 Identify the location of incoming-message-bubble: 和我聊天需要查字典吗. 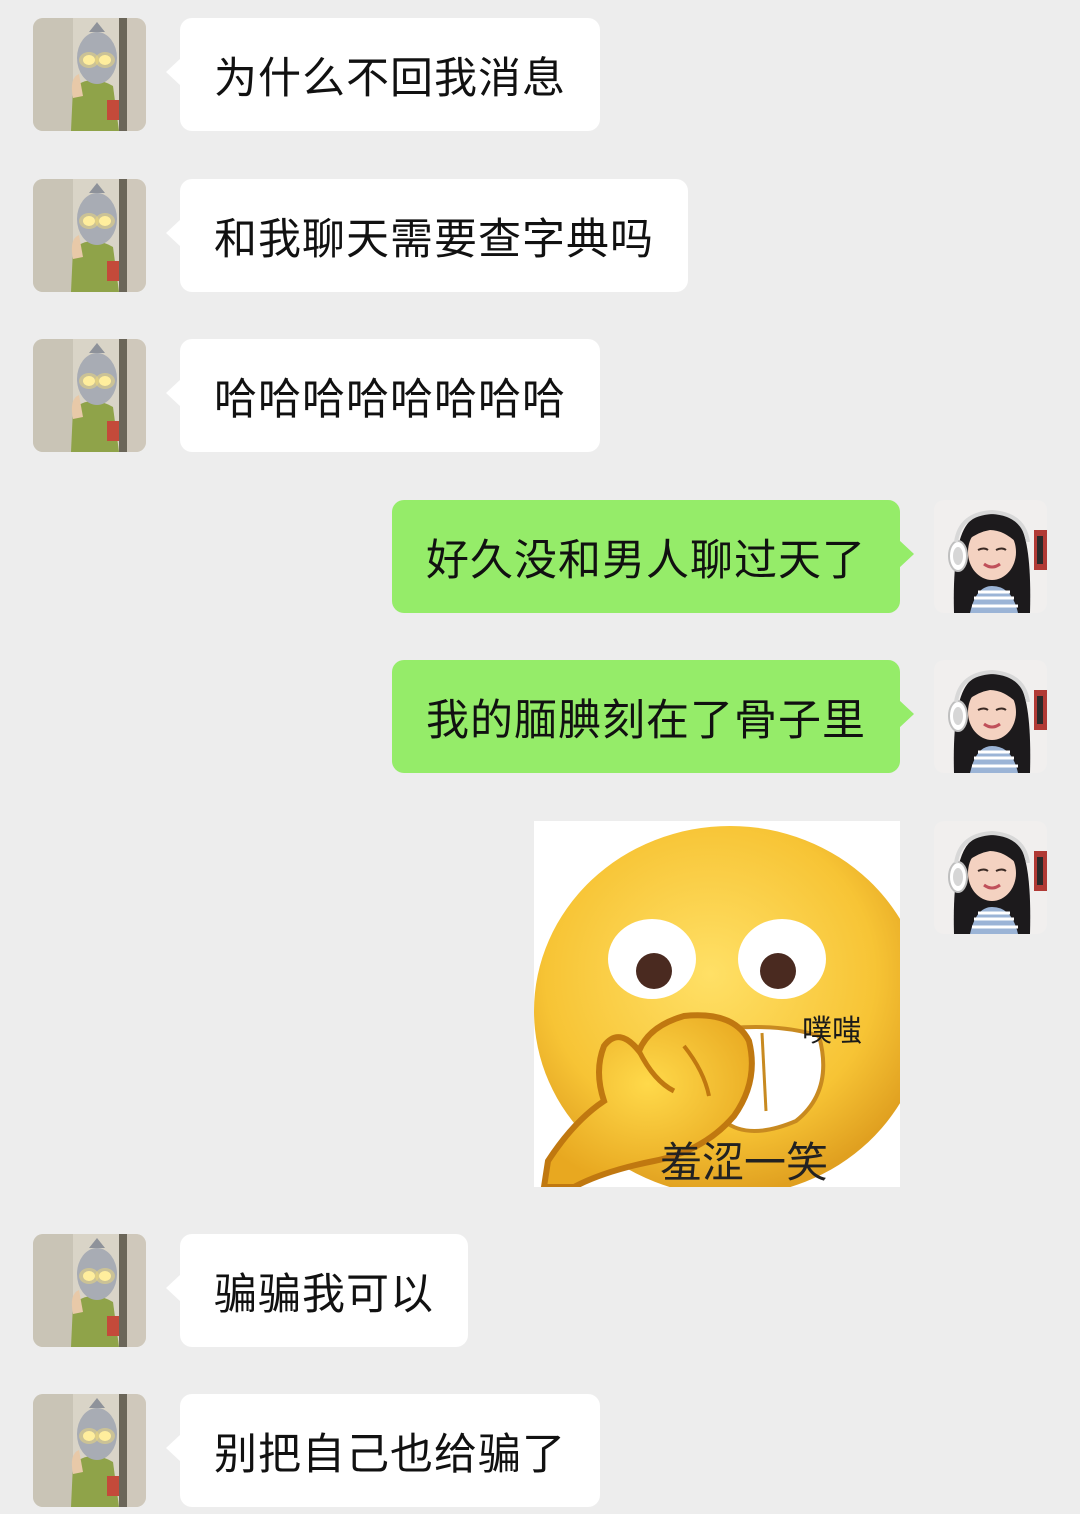
(427, 235).